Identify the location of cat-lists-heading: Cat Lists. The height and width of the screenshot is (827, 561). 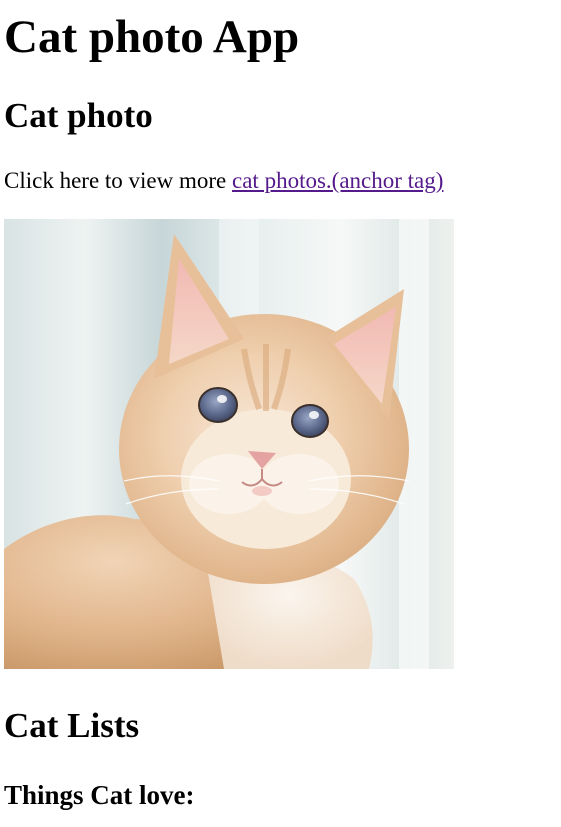
(72, 725).